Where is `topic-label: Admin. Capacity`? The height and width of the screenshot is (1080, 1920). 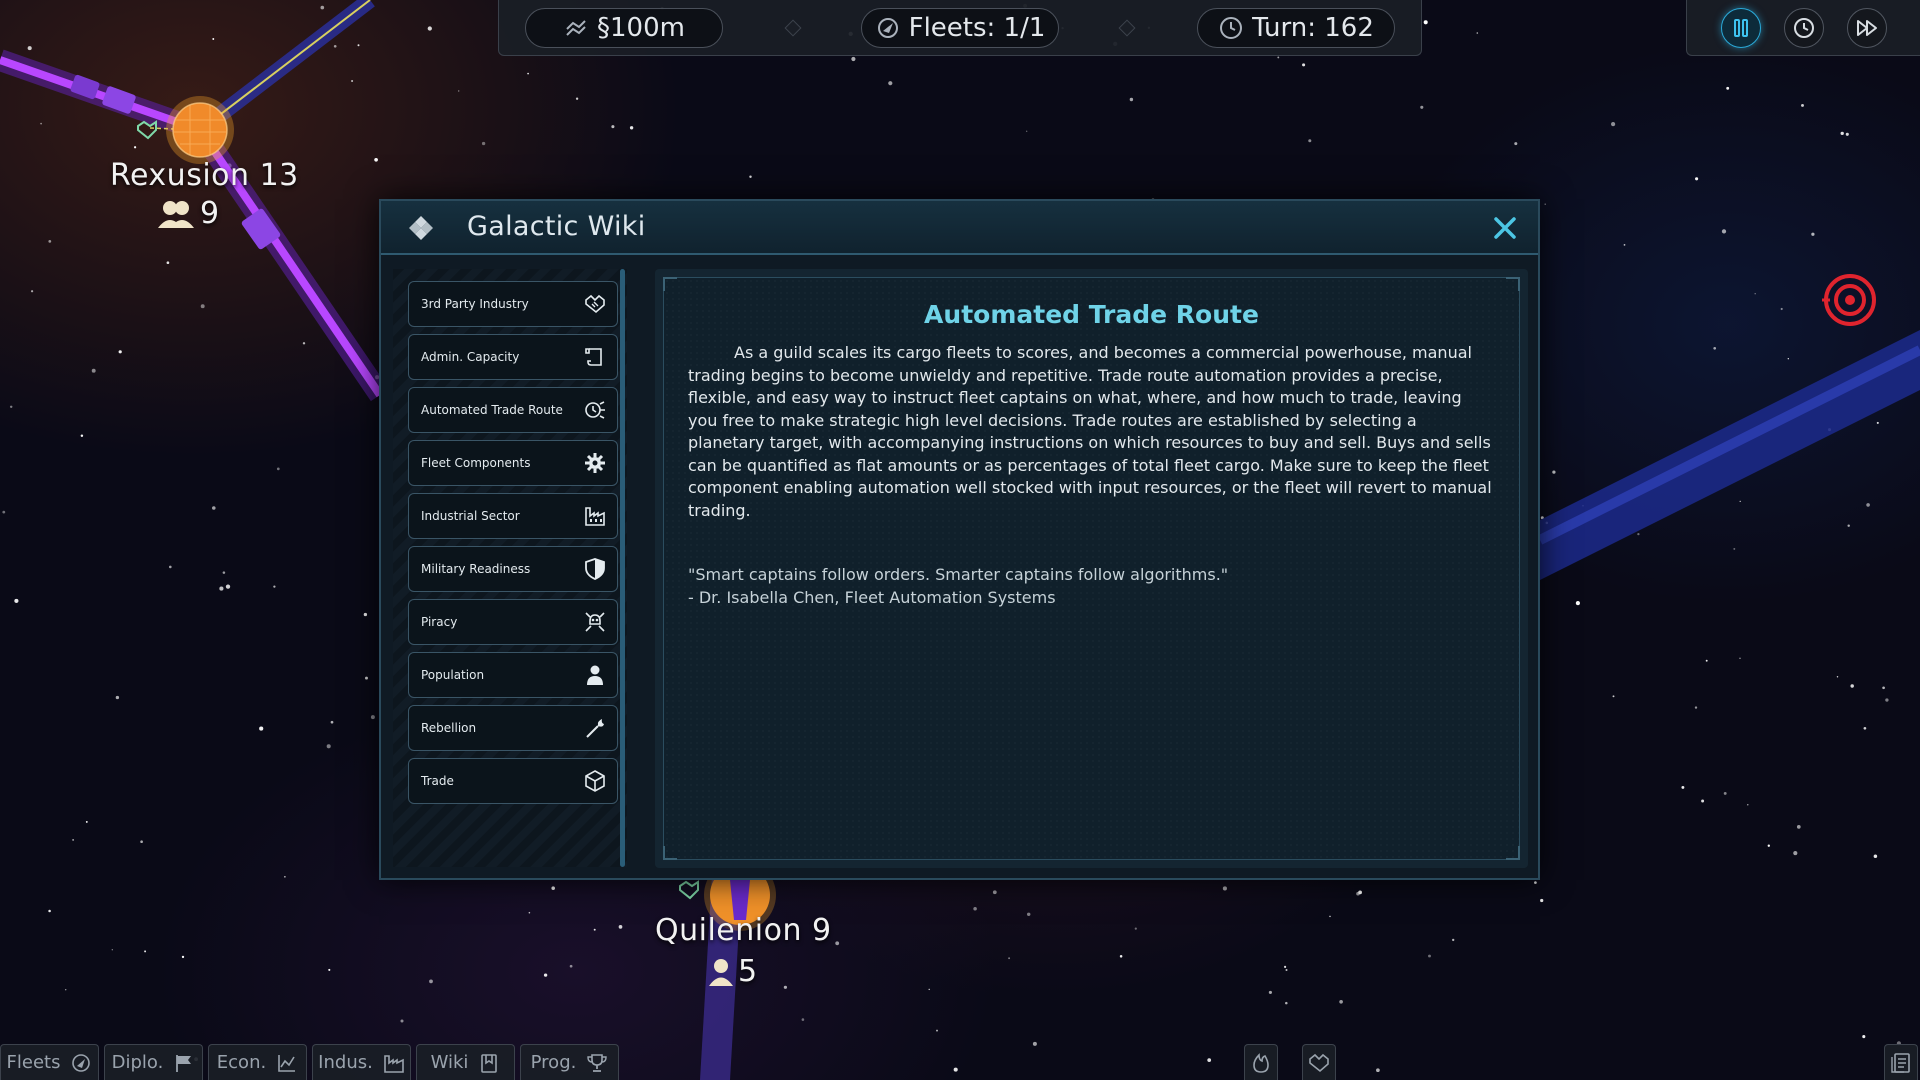
topic-label: Admin. Capacity is located at coordinates (470, 357).